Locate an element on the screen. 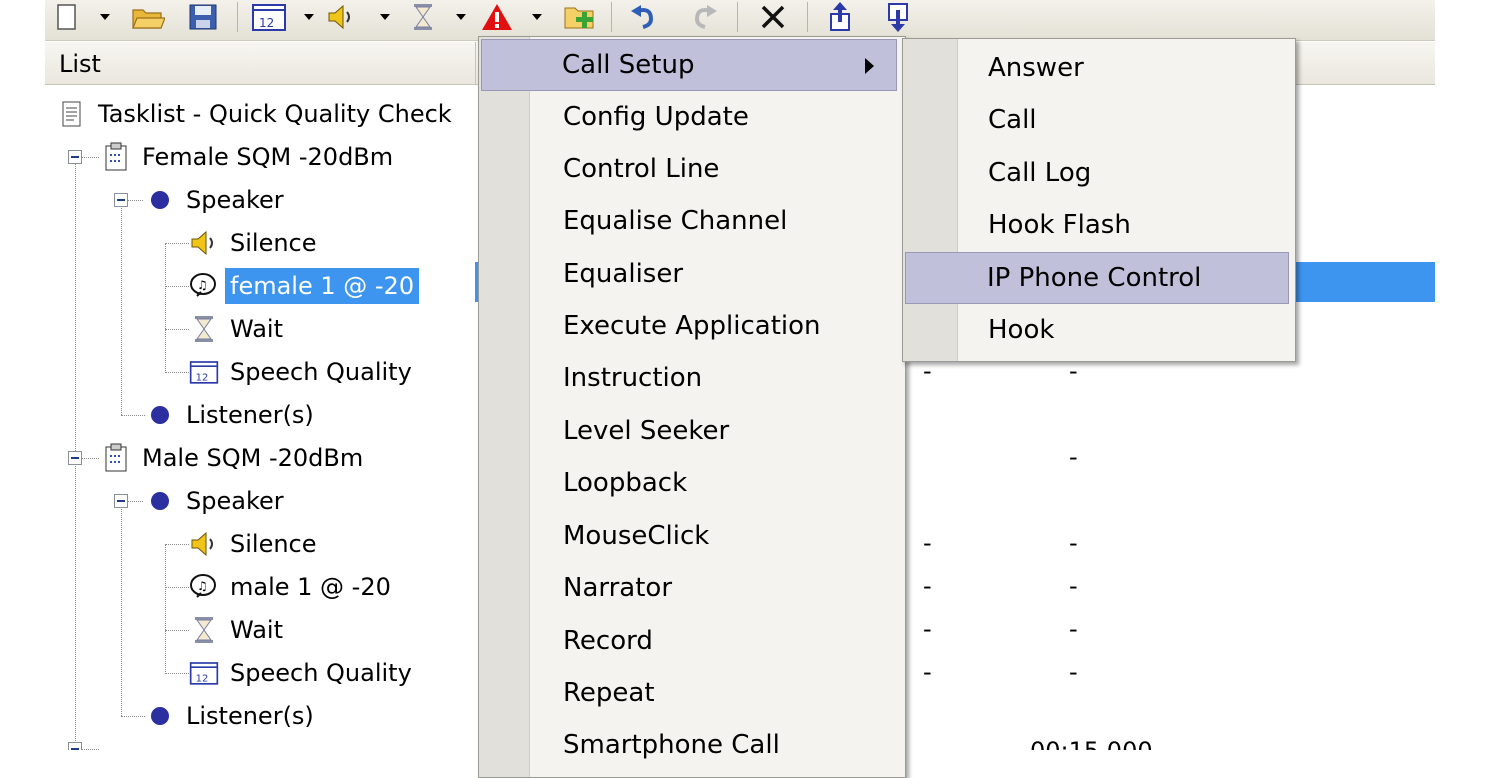 The width and height of the screenshot is (1500, 778). menu-item-narrator: Narrator is located at coordinates (689, 588).